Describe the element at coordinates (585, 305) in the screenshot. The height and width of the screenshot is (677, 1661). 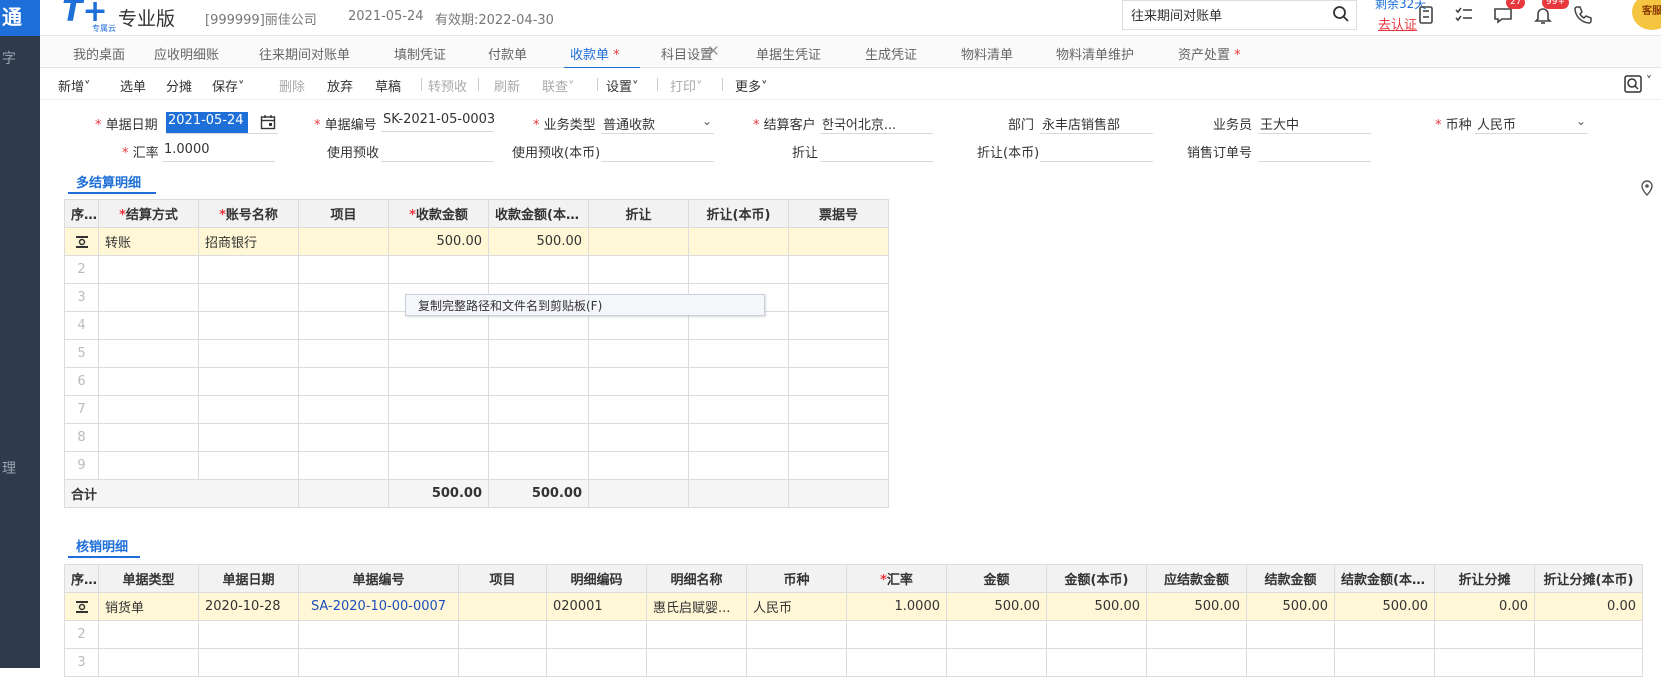
I see `context-menu-item-copy-path: 复制完整路径和文件名到剪贴板(F)` at that location.